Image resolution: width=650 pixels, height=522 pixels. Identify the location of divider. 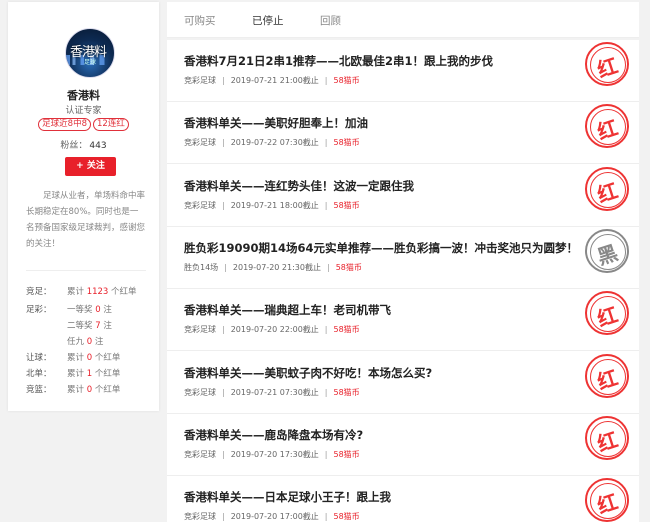
(86, 270).